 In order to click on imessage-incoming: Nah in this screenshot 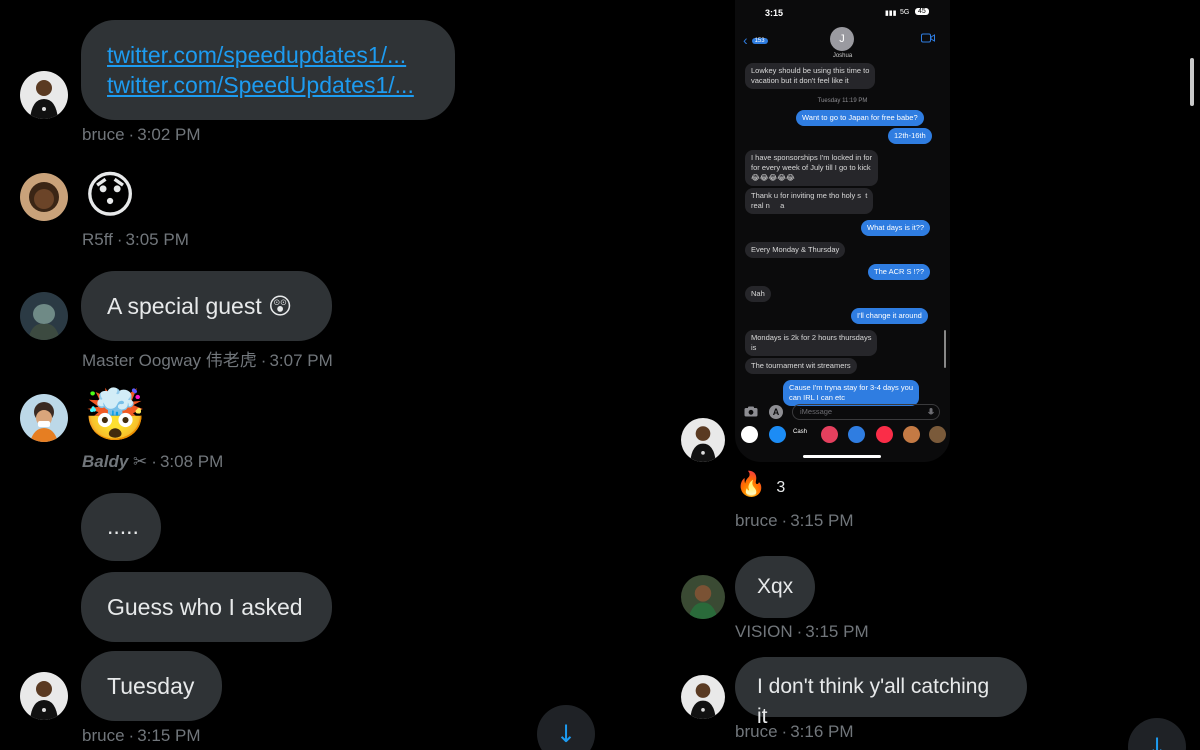, I will do `click(758, 294)`.